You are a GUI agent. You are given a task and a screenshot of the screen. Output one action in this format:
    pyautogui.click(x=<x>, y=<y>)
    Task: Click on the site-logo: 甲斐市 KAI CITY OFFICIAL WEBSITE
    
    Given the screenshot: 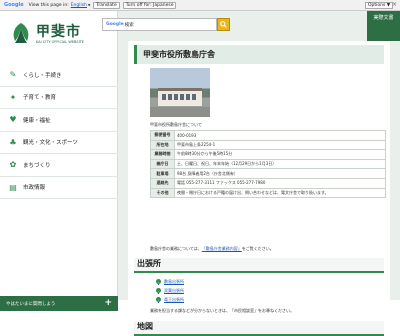 What is the action you would take?
    pyautogui.click(x=59, y=36)
    